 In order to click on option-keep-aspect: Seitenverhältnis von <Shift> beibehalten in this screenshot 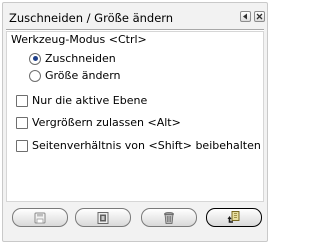, I will do `click(138, 145)`.